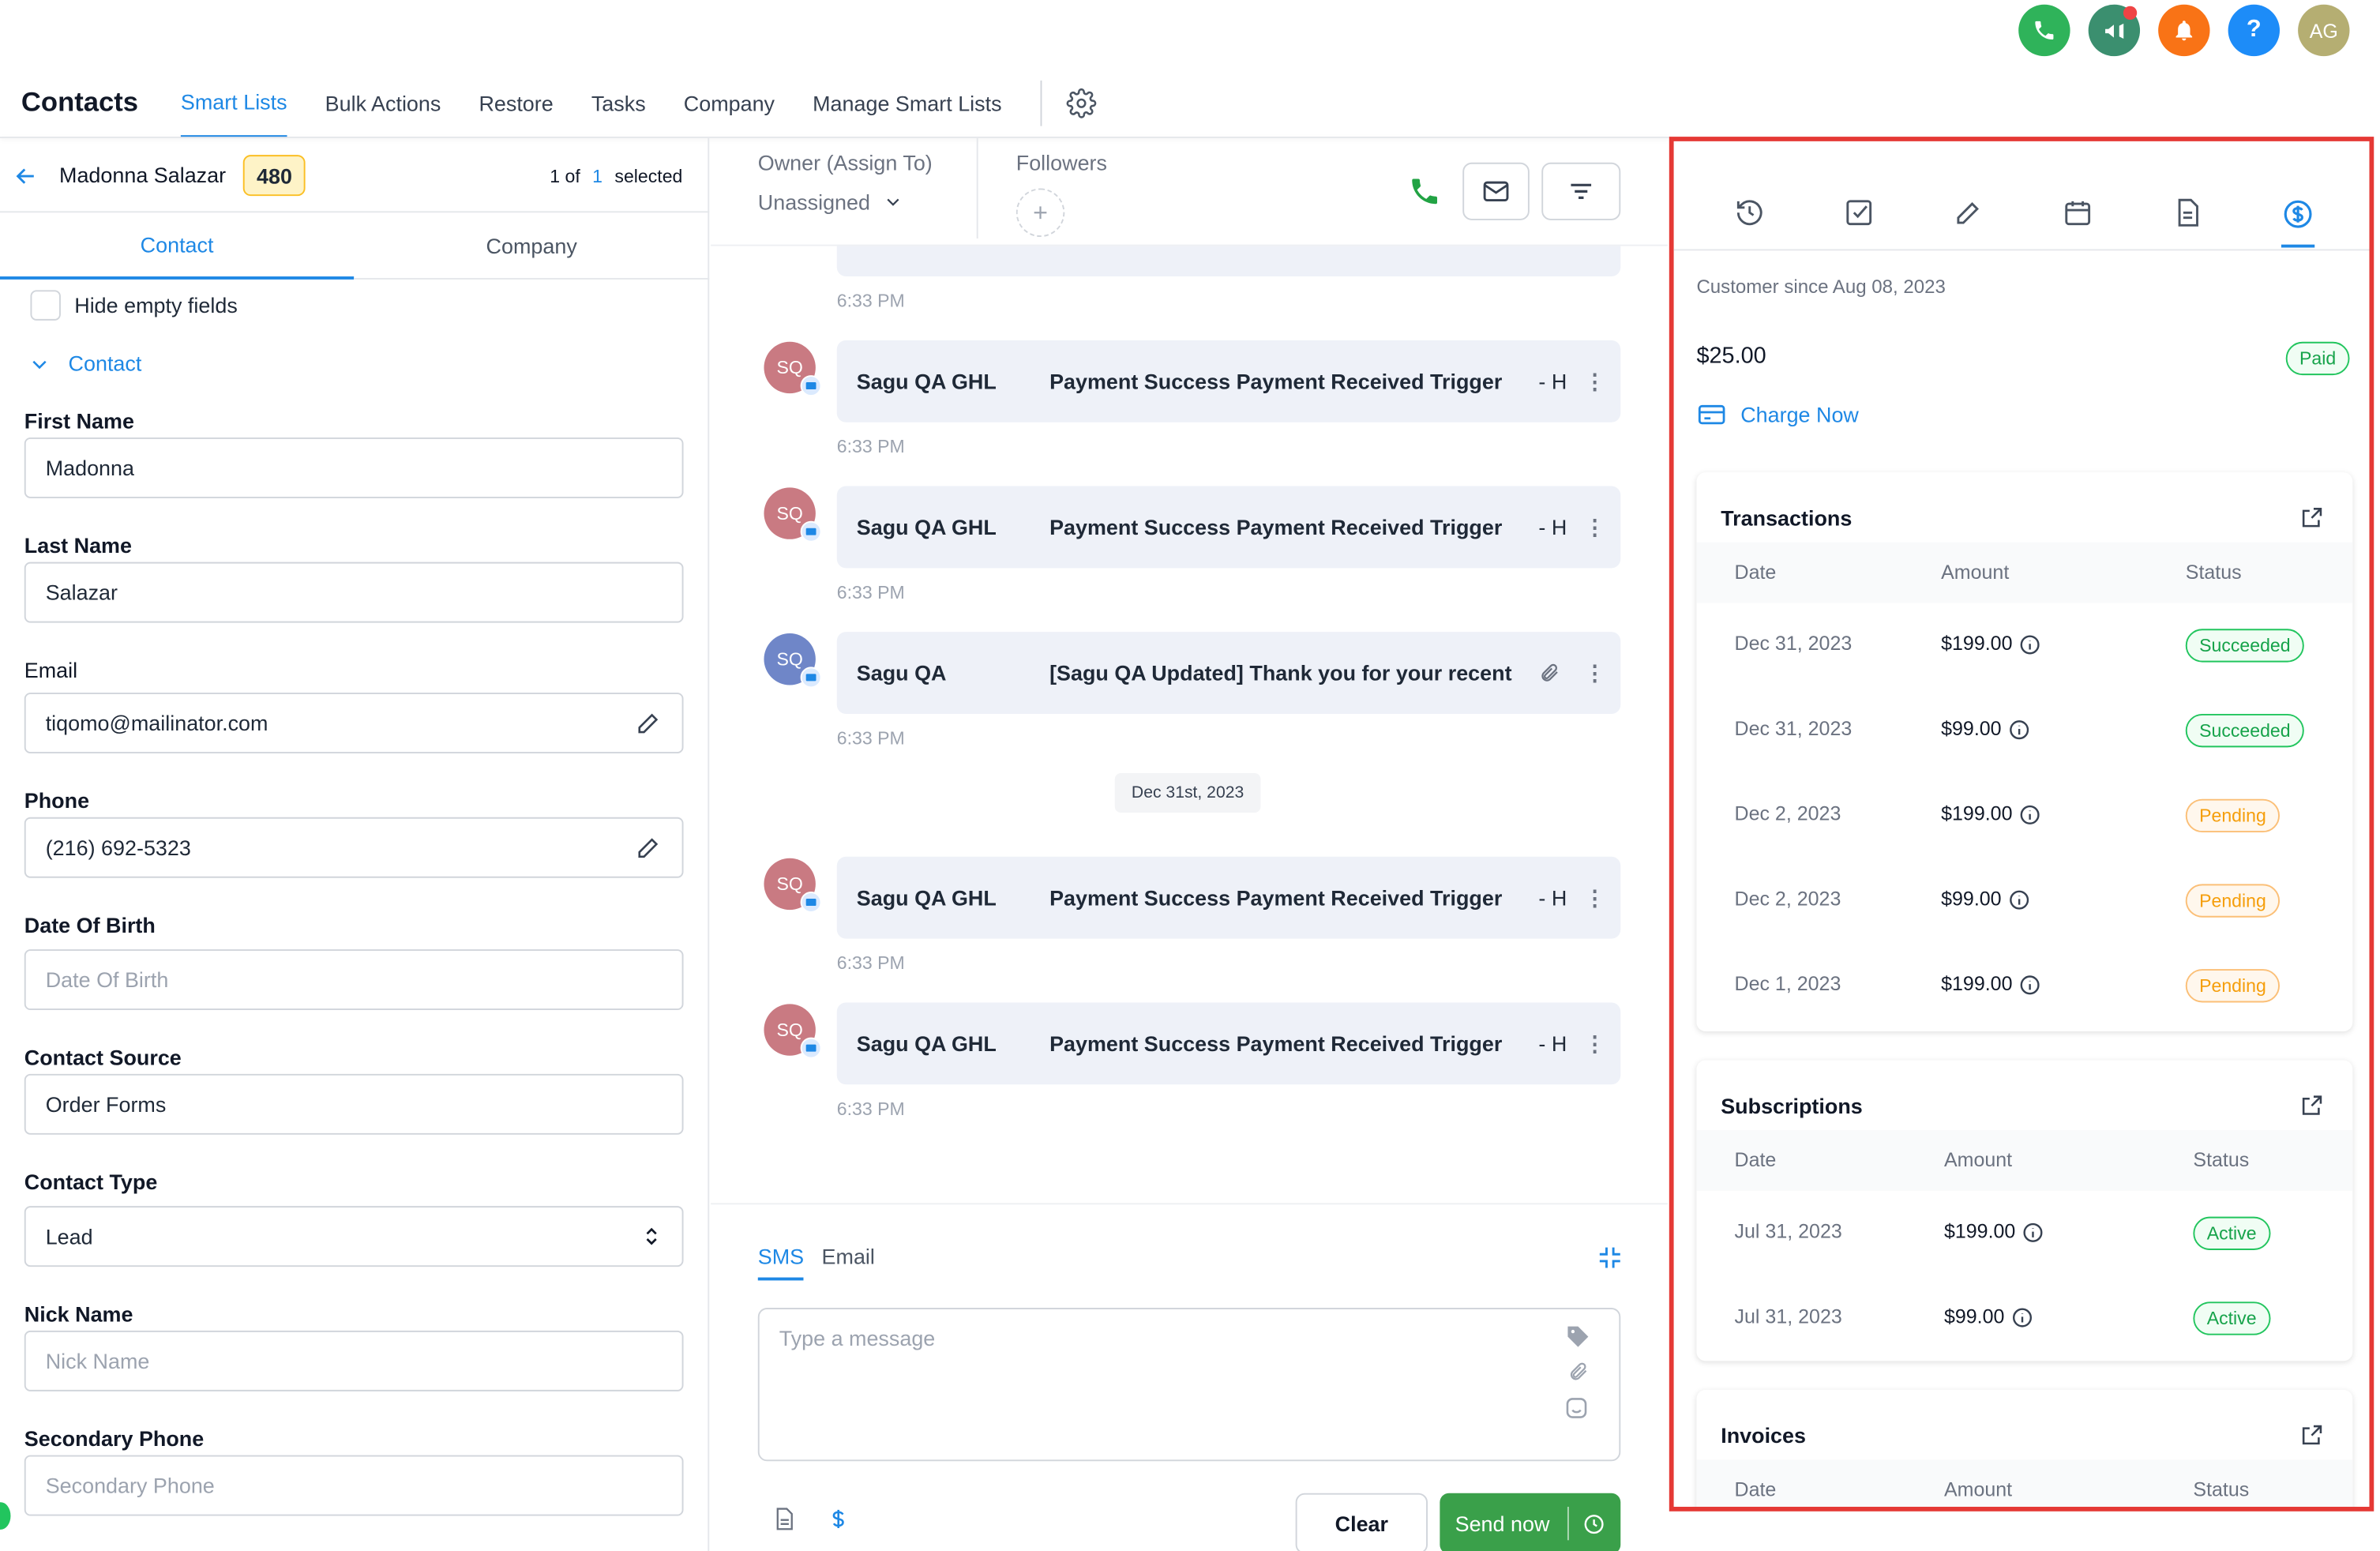  I want to click on tab-manage-smart-lists: Manage Smart Lists, so click(907, 102).